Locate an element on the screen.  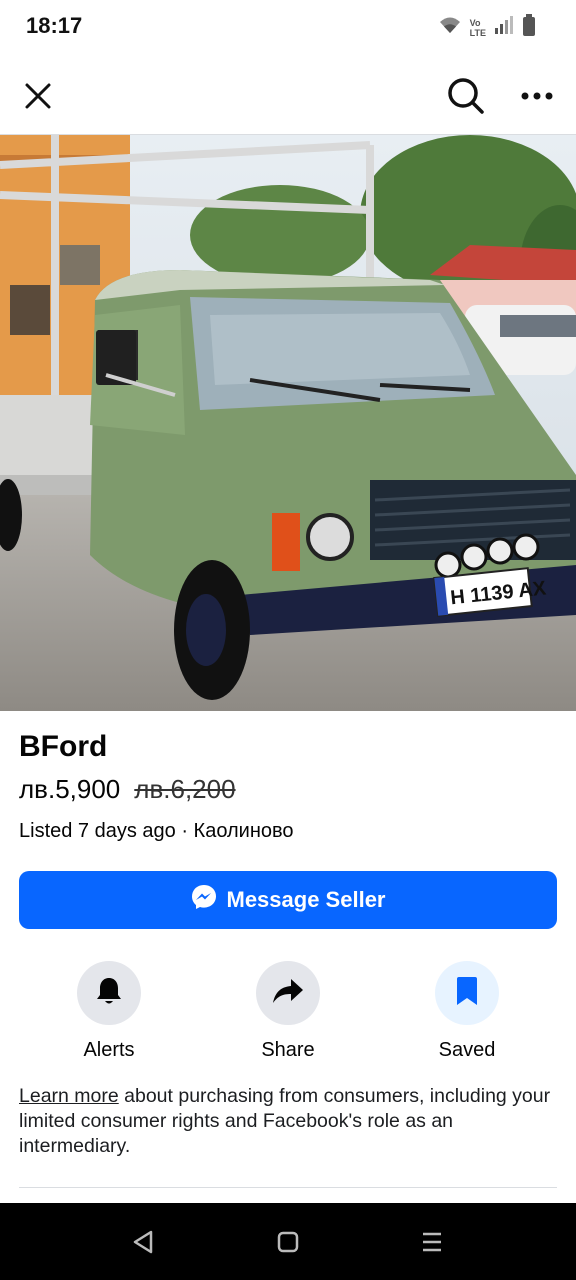
share-circle is located at coordinates (288, 993).